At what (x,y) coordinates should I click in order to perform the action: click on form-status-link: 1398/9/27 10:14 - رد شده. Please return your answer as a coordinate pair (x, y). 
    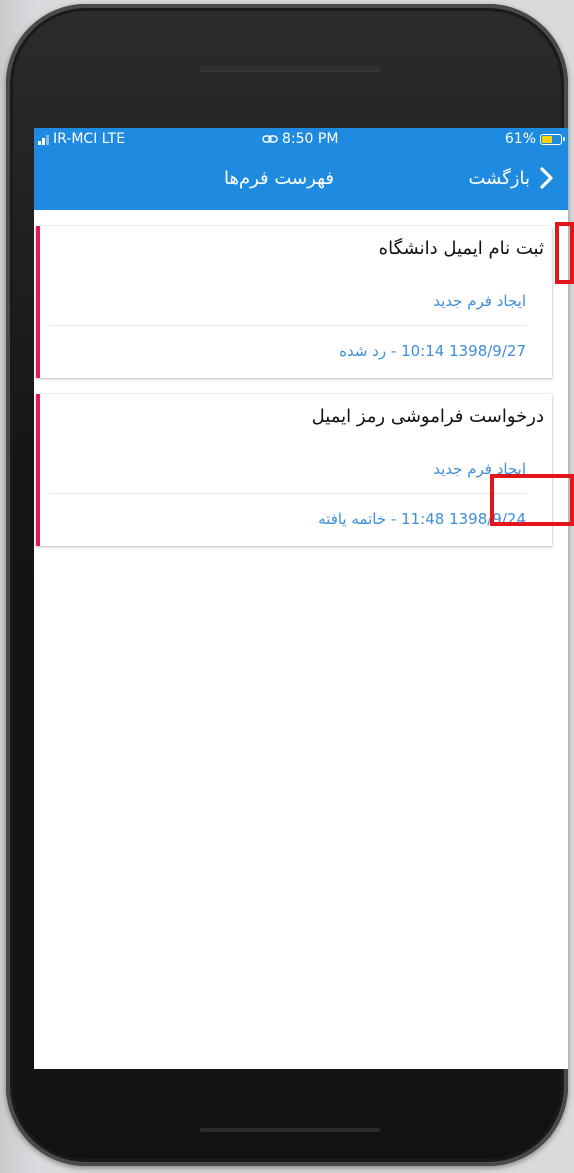
    Looking at the image, I should click on (432, 351).